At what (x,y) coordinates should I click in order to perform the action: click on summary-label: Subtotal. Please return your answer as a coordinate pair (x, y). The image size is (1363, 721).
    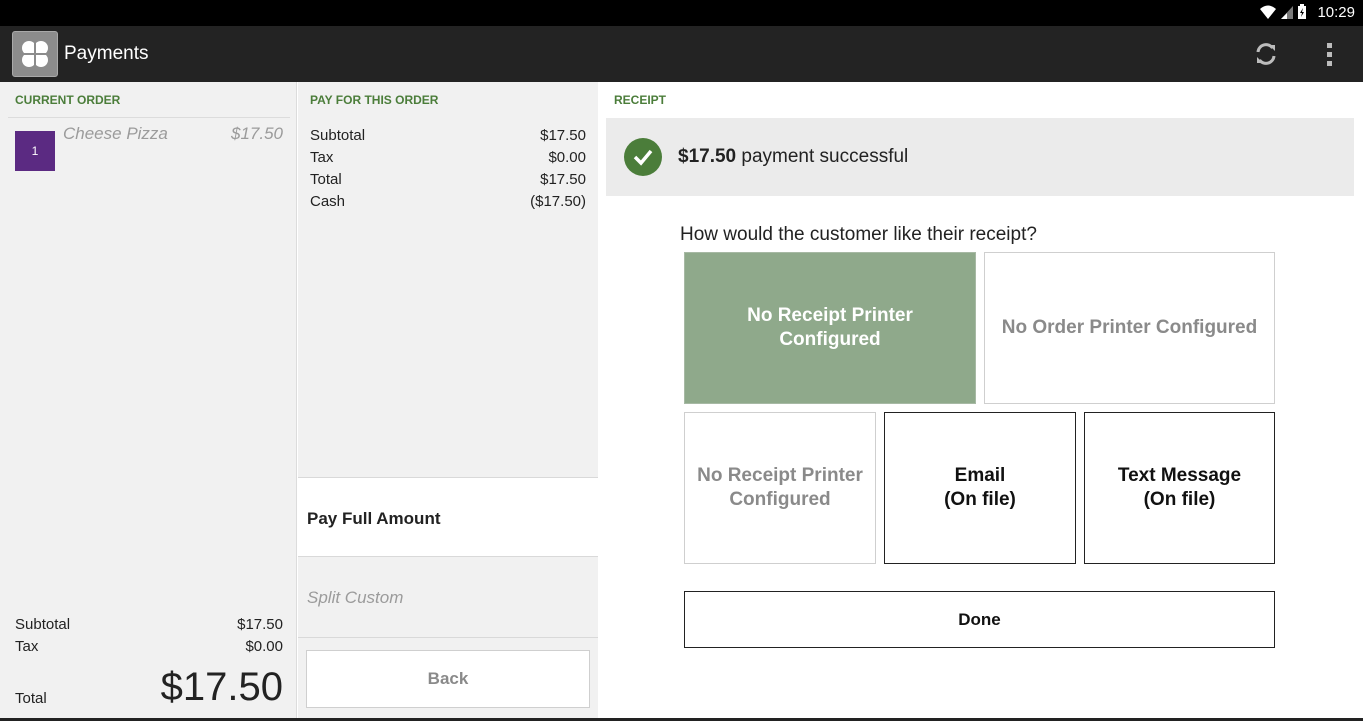
    Looking at the image, I should click on (338, 135).